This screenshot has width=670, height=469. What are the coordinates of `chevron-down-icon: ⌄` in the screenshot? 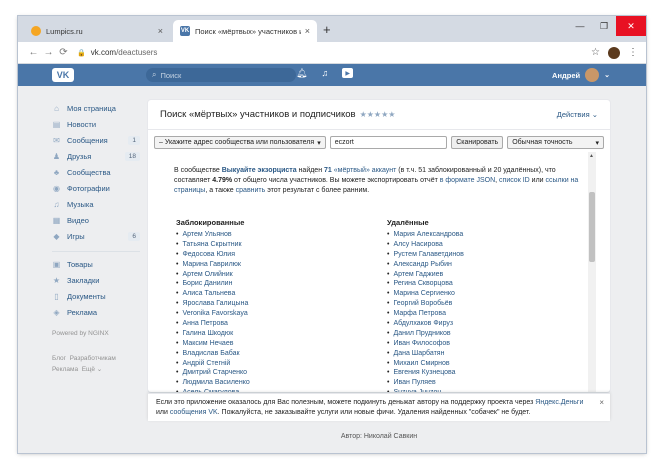 It's located at (607, 75).